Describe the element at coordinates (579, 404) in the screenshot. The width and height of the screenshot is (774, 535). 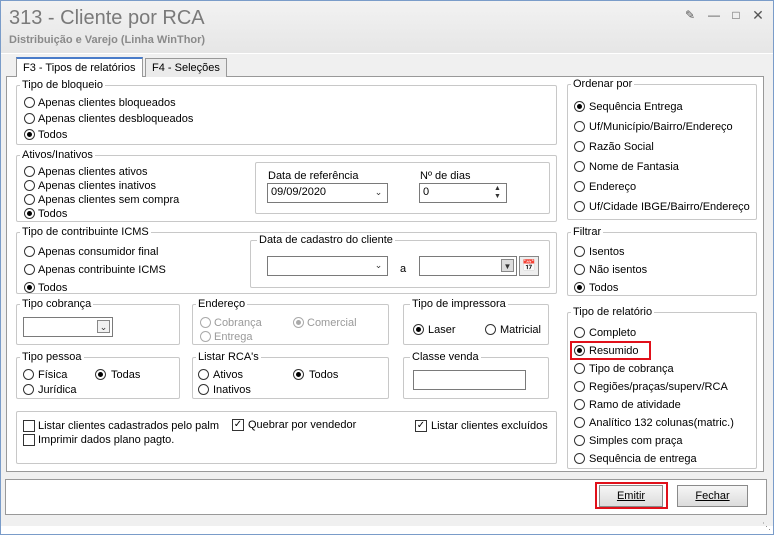
I see `radio-ramo` at that location.